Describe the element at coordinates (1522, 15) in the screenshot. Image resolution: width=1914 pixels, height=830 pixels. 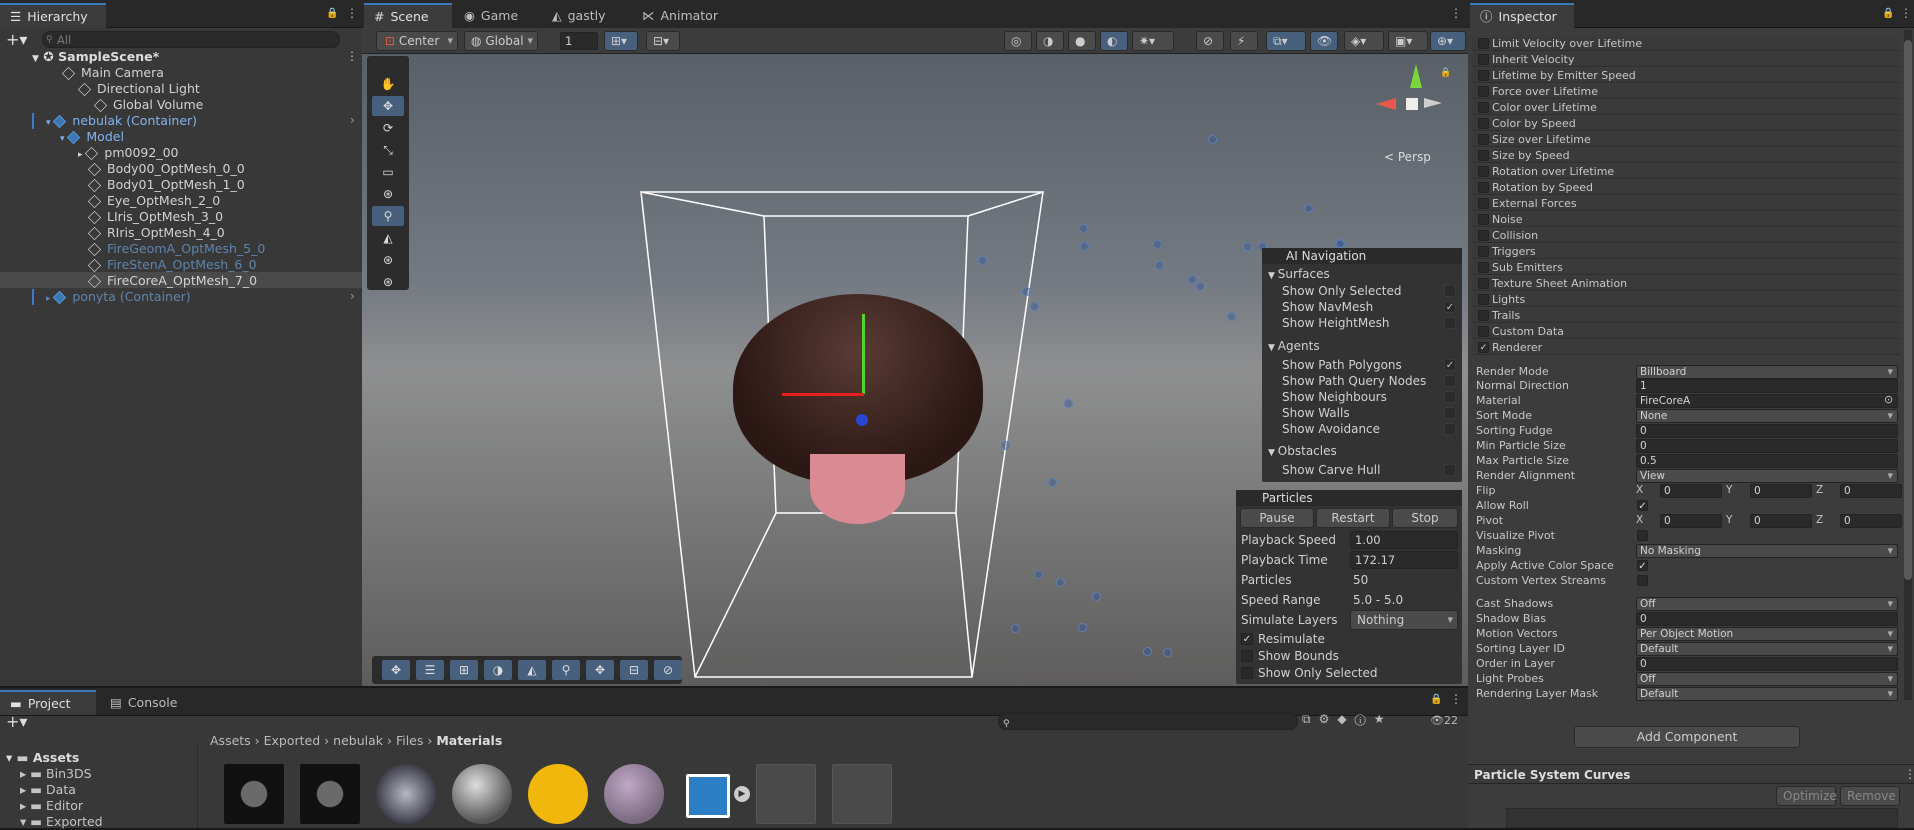
I see `tab-inspector: ⓘ Inspector` at that location.